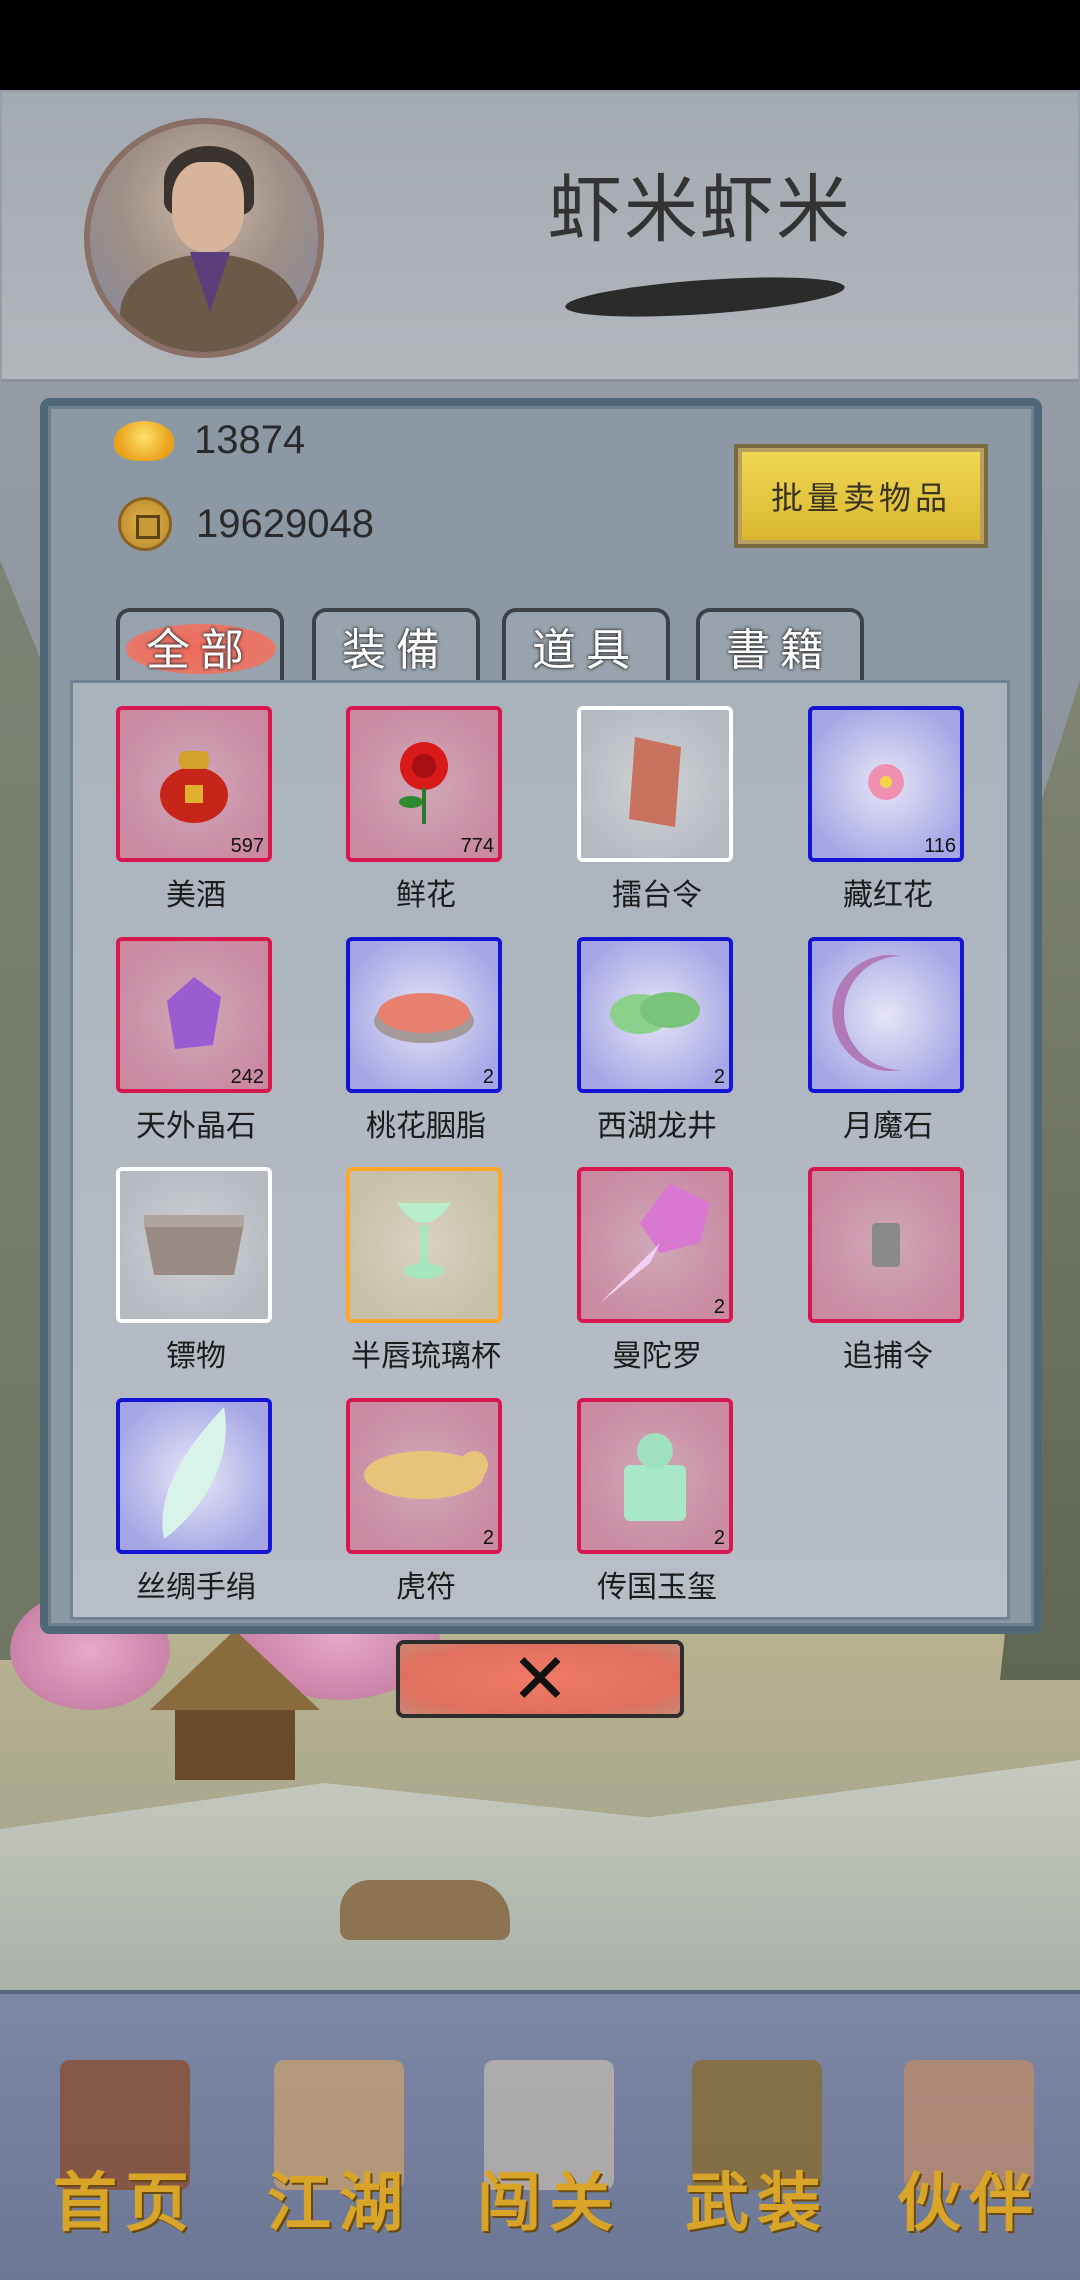  I want to click on cargo-box-icon, so click(194, 1245).